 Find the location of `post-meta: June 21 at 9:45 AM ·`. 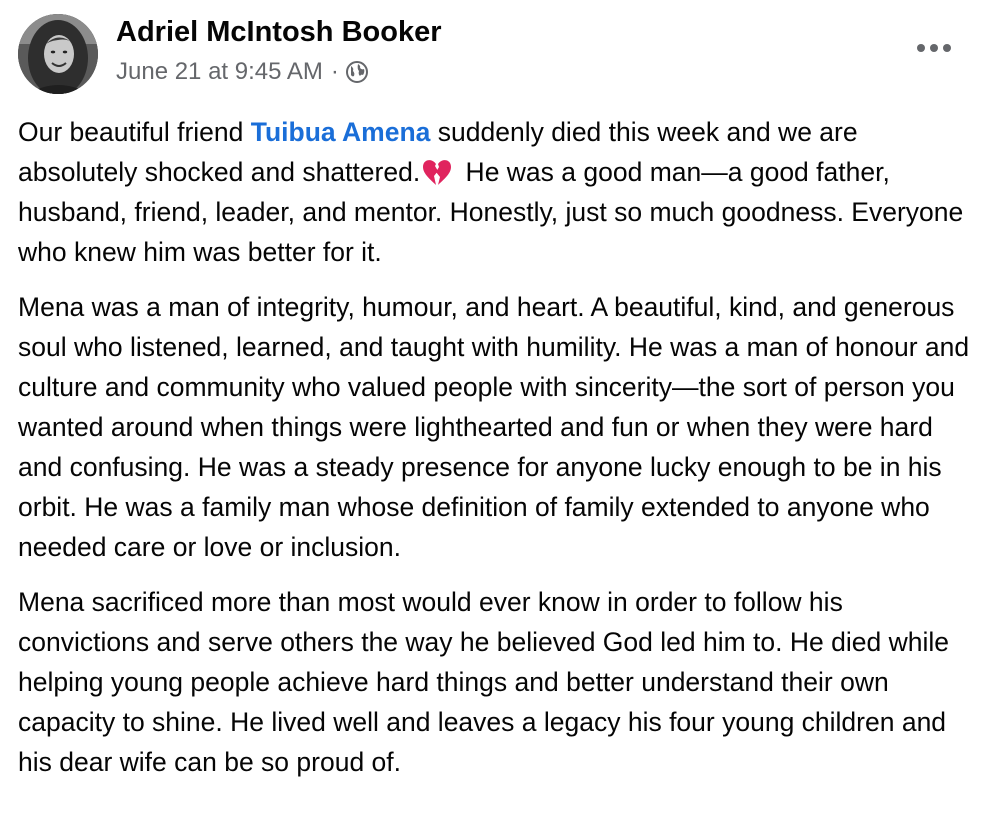

post-meta: June 21 at 9:45 AM · is located at coordinates (242, 72).